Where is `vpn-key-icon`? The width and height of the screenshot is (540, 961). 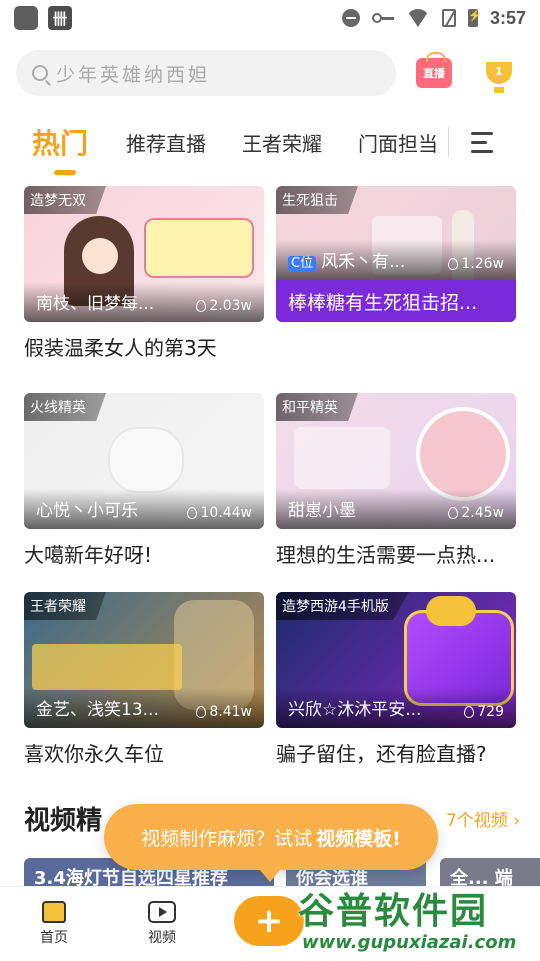
vpn-key-icon is located at coordinates (382, 18).